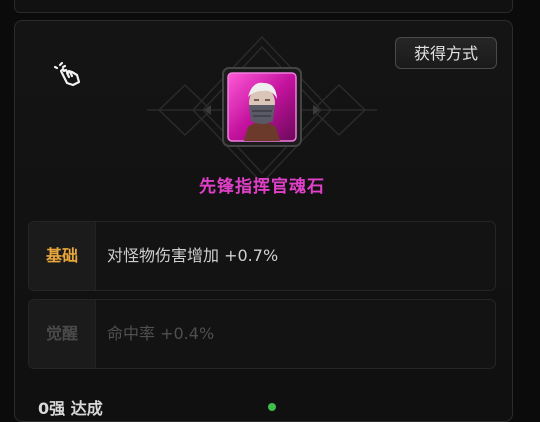 The height and width of the screenshot is (422, 540). What do you see at coordinates (446, 53) in the screenshot?
I see `acquire-method-button: 获得方式` at bounding box center [446, 53].